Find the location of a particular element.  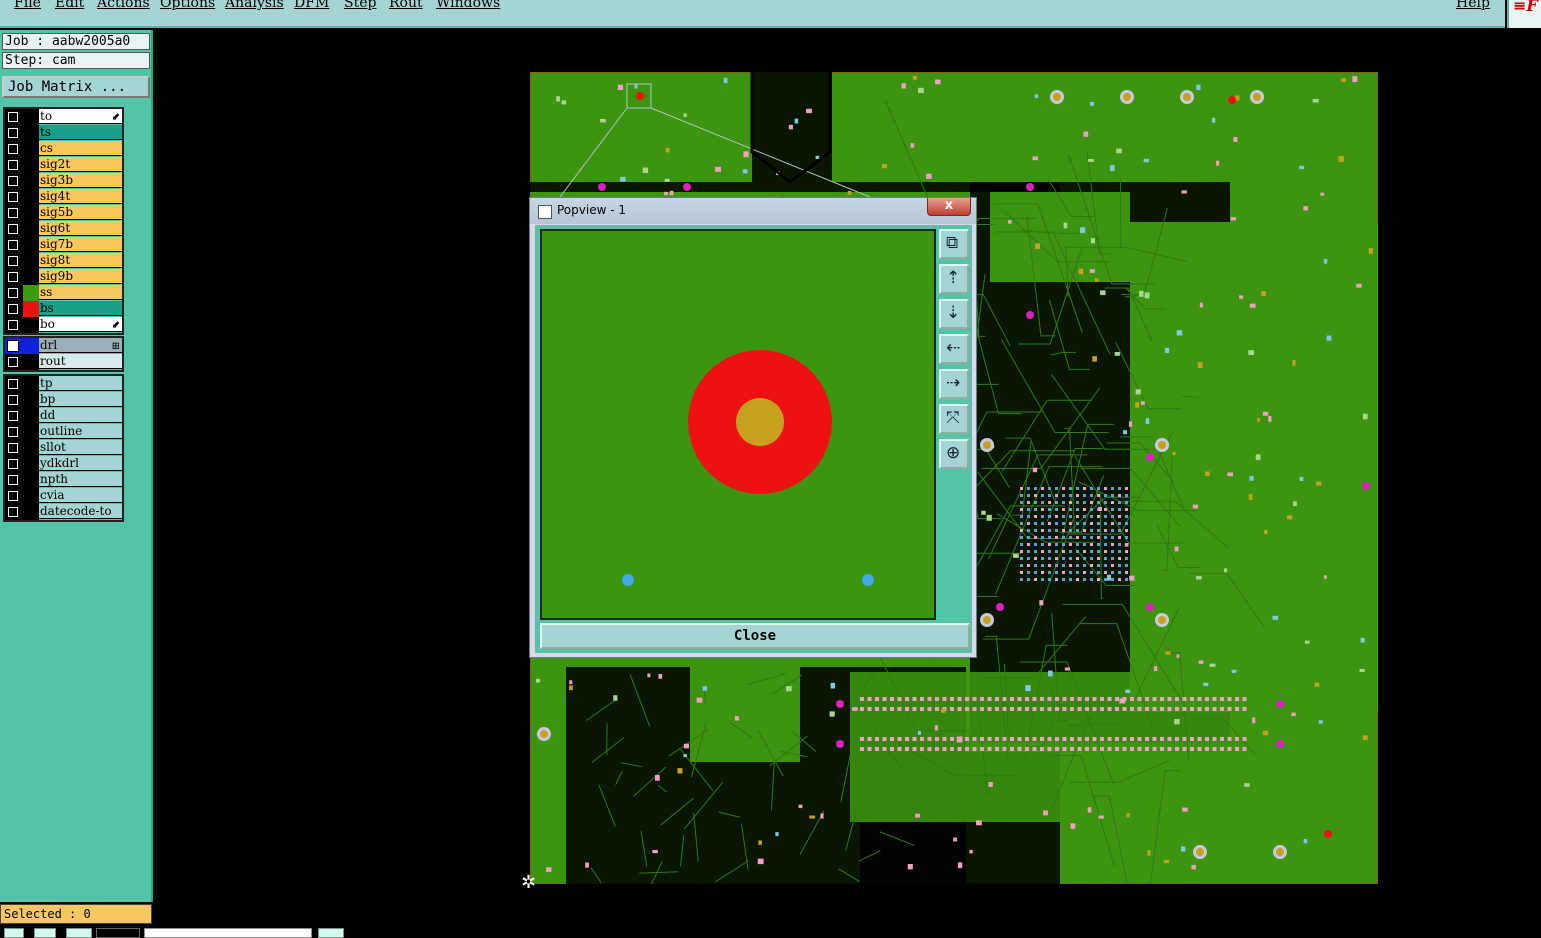

layer-name: bo ⬋ is located at coordinates (80, 324).